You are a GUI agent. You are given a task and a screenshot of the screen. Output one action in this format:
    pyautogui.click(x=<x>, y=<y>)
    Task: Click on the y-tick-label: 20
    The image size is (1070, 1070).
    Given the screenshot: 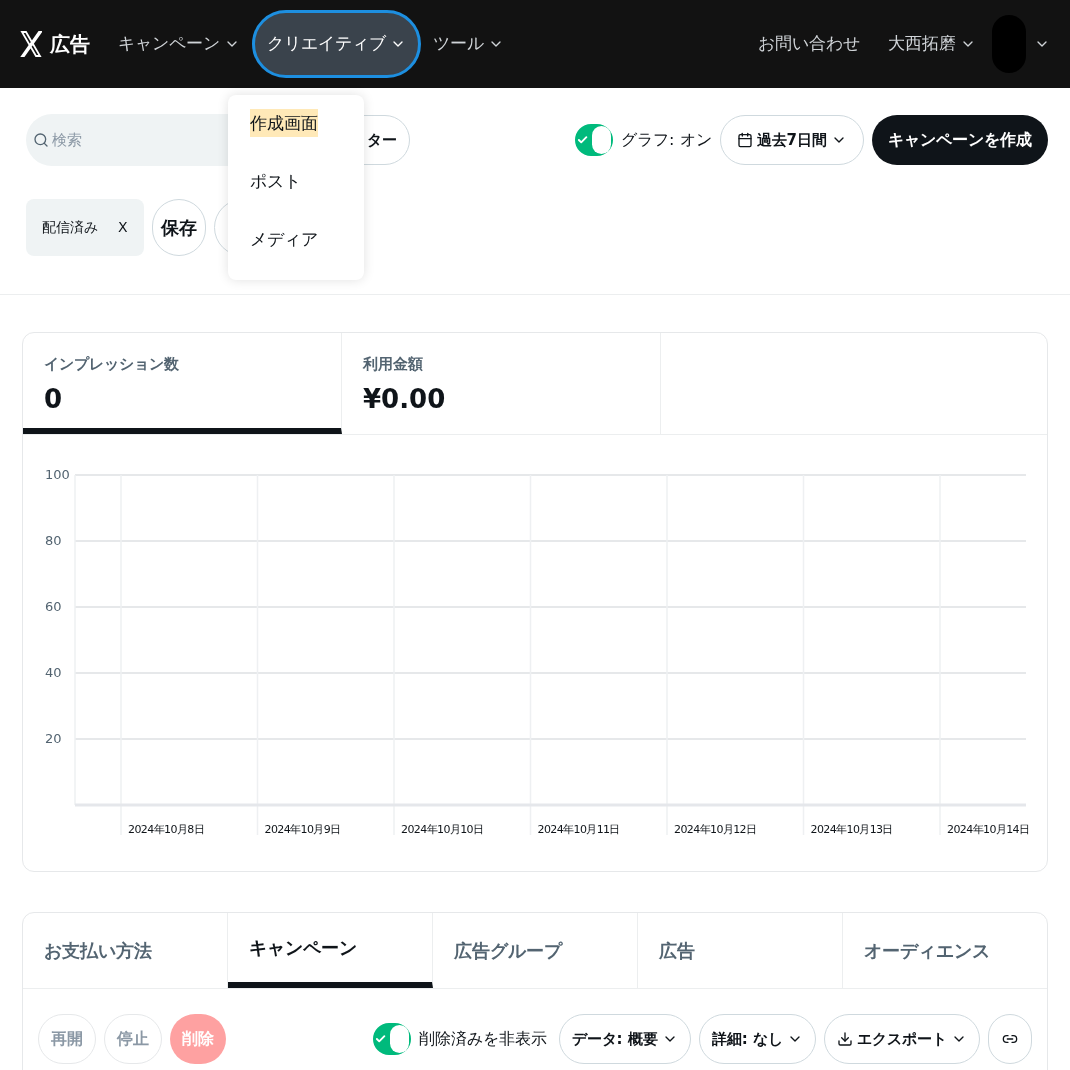 What is the action you would take?
    pyautogui.click(x=53, y=738)
    